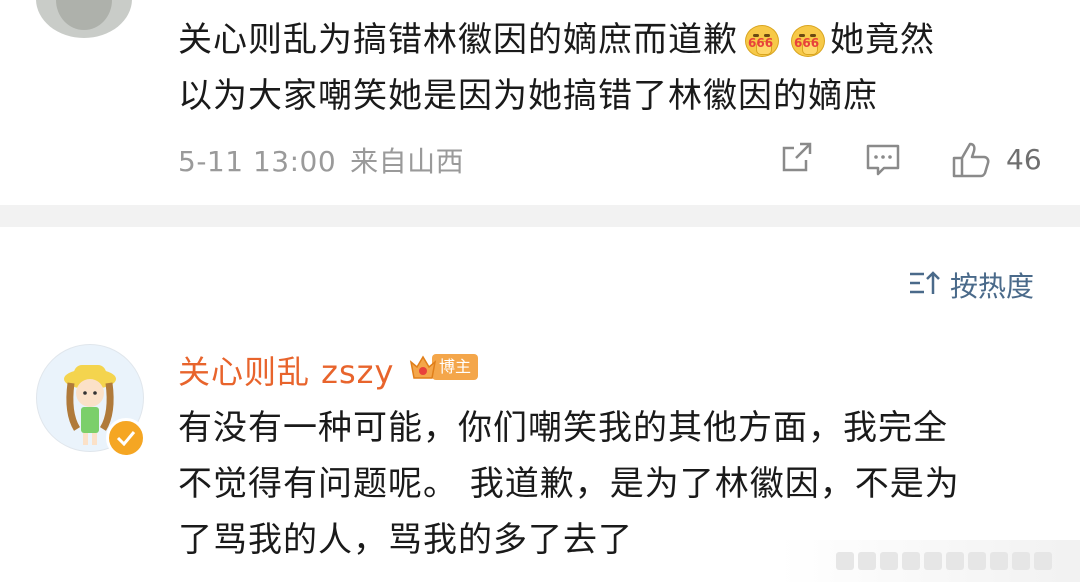 The image size is (1080, 582). What do you see at coordinates (257, 161) in the screenshot?
I see `comment-date: 5-11 13:00` at bounding box center [257, 161].